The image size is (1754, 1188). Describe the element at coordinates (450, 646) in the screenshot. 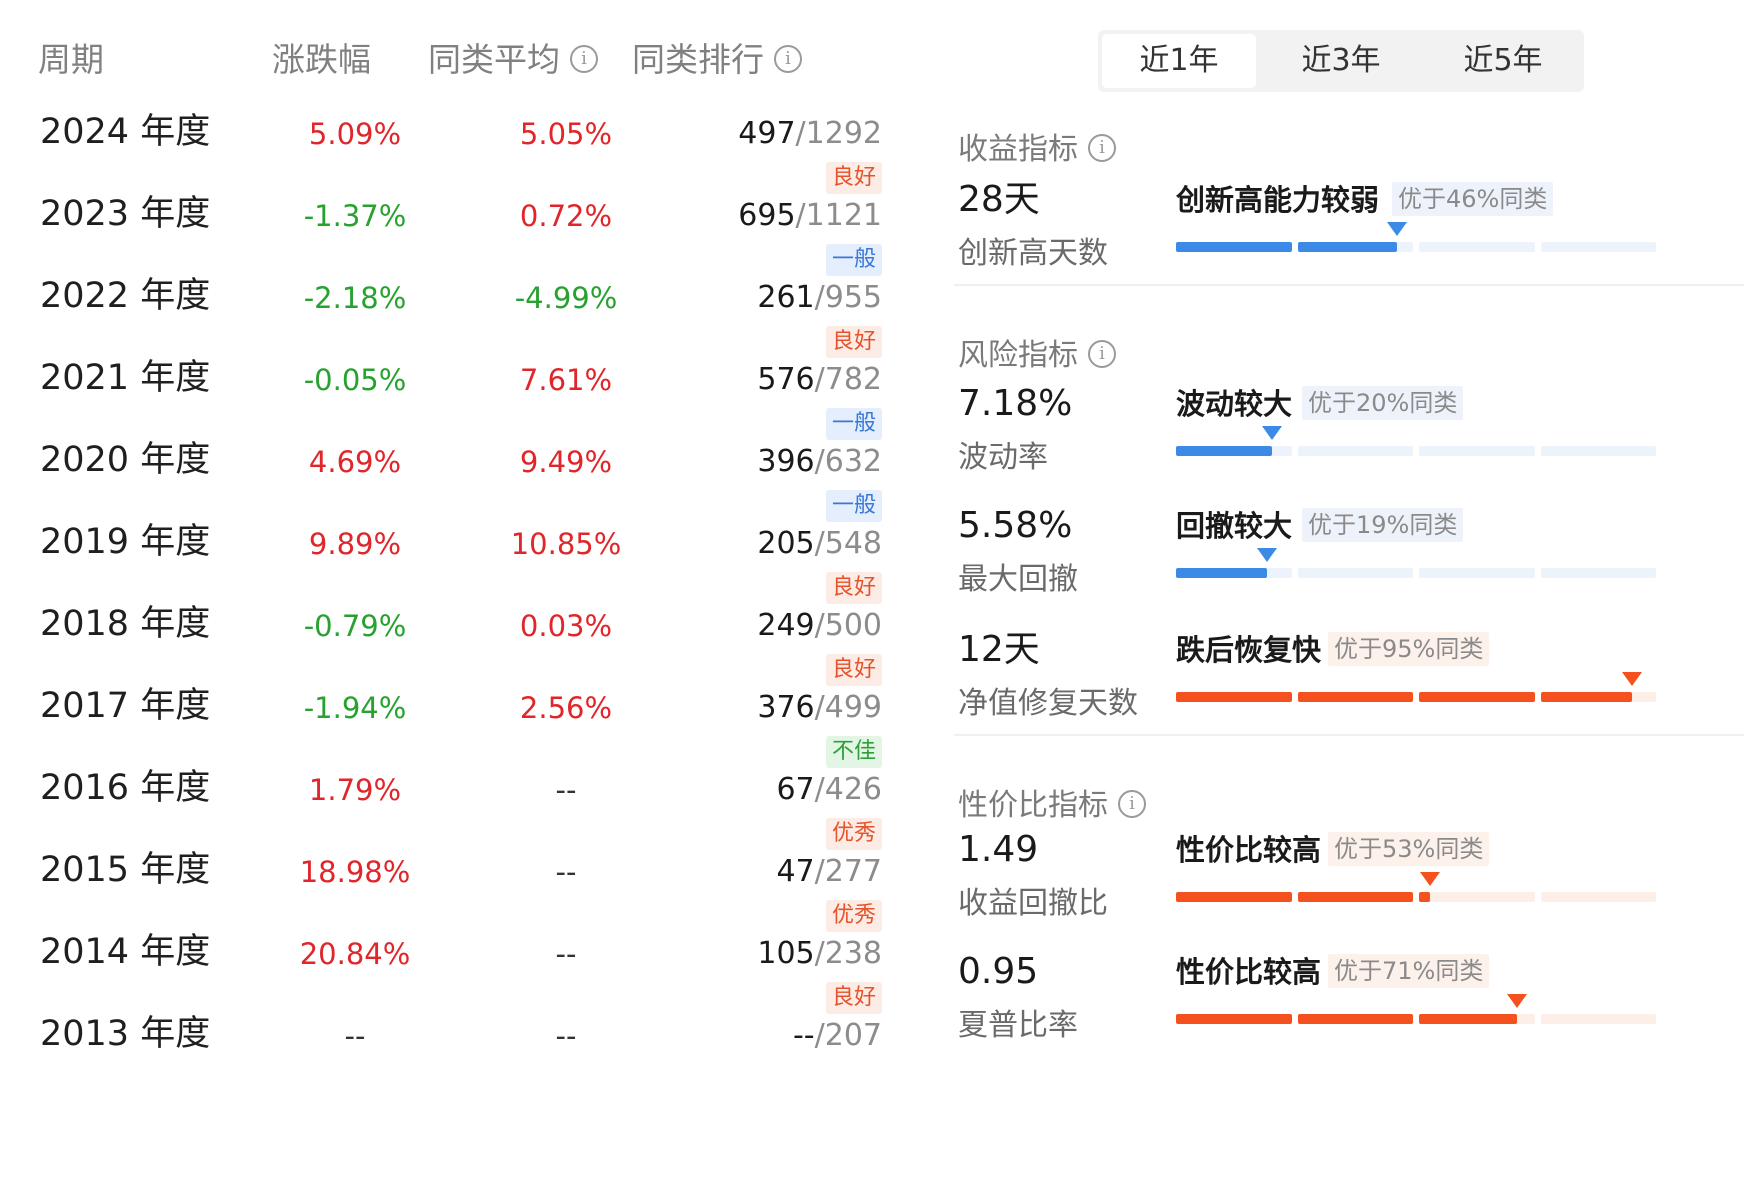

I see `table-row: 2018 年度 -0.79% 0.03% 249/500` at that location.